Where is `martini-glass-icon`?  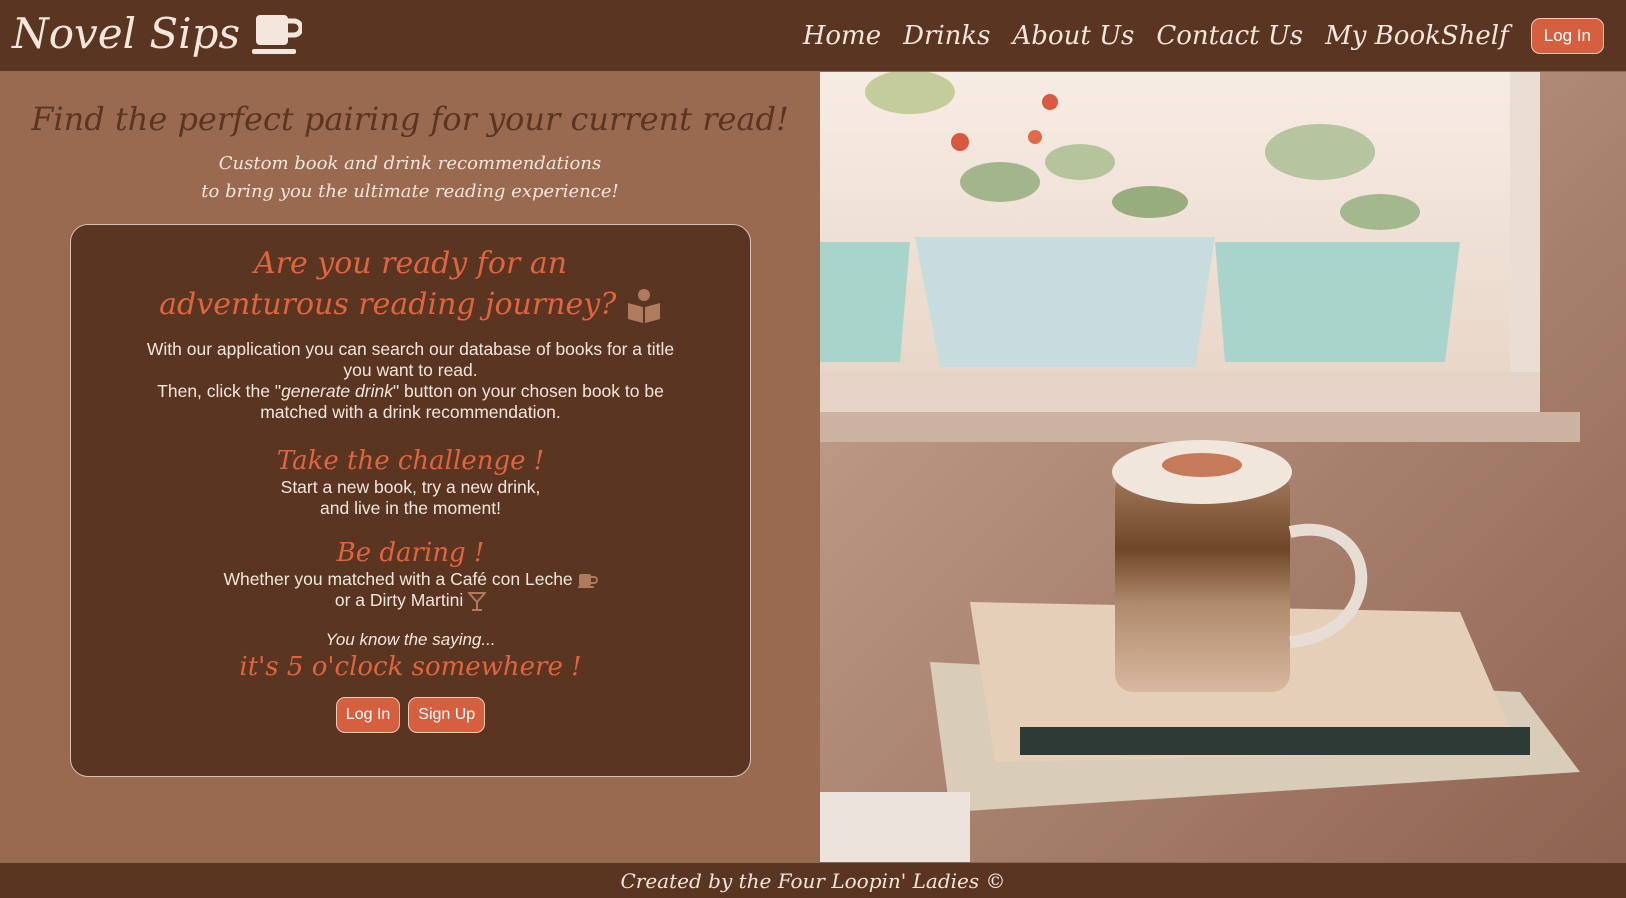 martini-glass-icon is located at coordinates (477, 602).